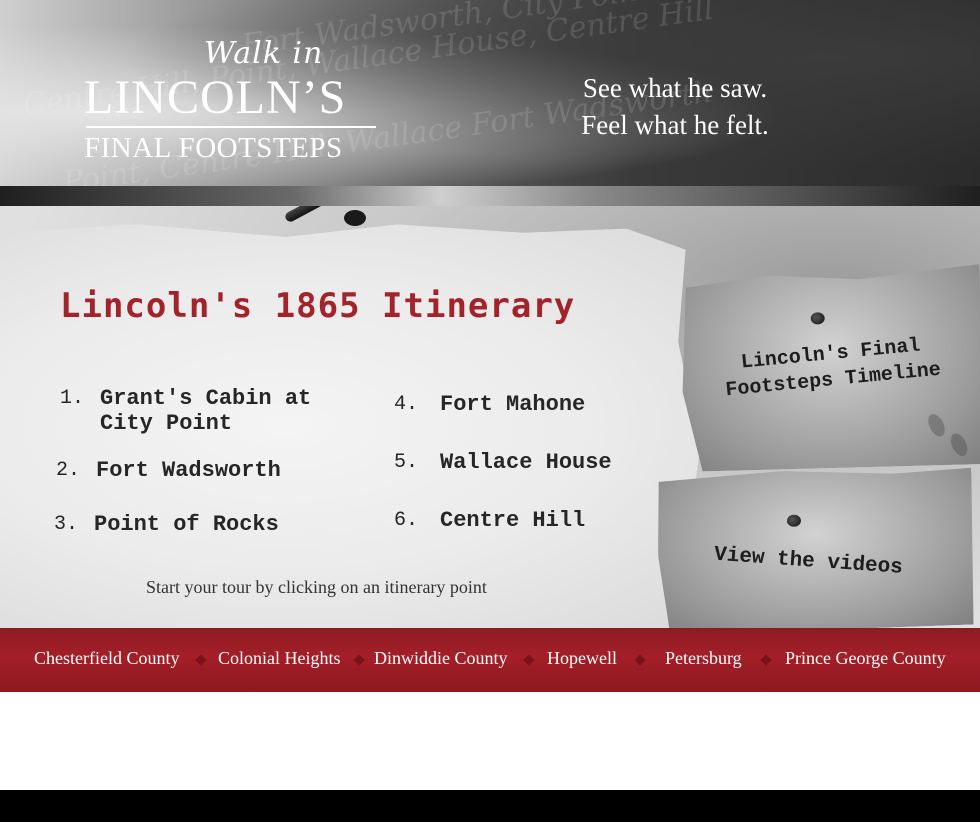  Describe the element at coordinates (355, 218) in the screenshot. I see `nail-head-icon` at that location.